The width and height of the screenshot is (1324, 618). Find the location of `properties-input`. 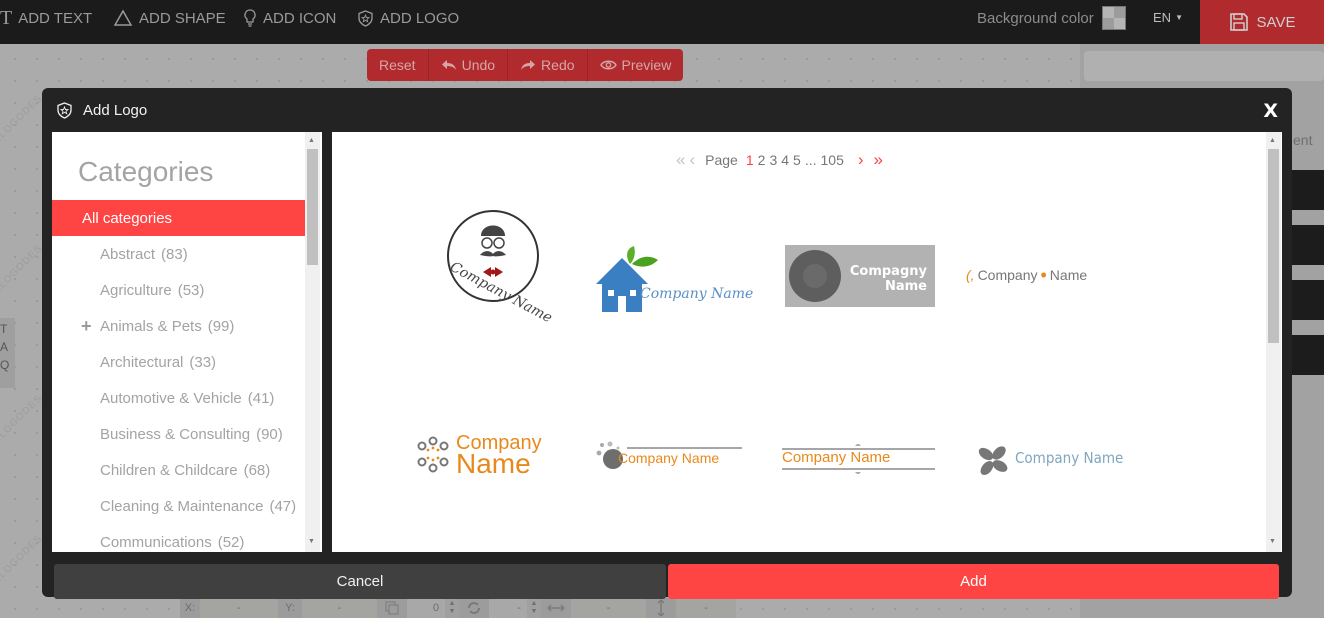

properties-input is located at coordinates (1204, 66).